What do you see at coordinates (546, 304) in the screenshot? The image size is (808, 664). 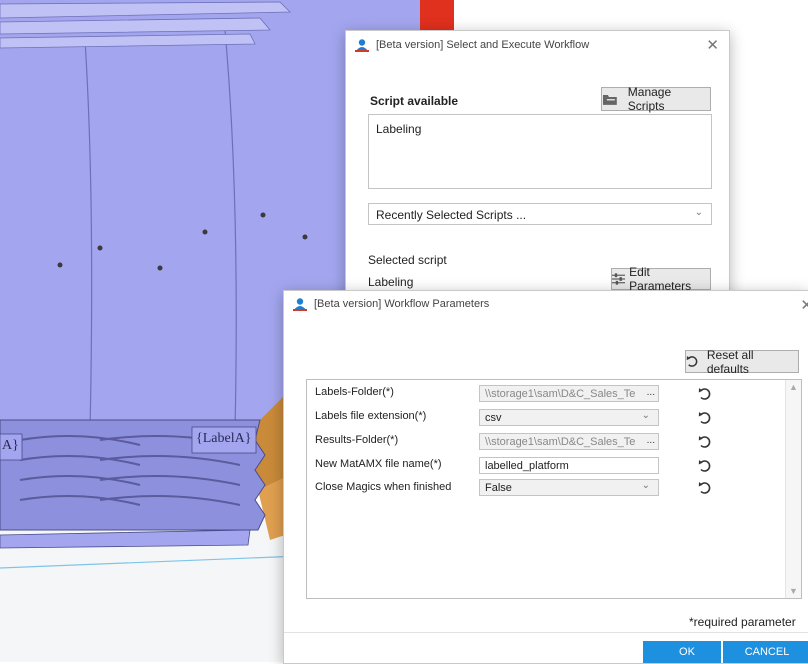 I see `parameters-dialog-titlebar: [Beta version] Workflow Parameters ✕` at bounding box center [546, 304].